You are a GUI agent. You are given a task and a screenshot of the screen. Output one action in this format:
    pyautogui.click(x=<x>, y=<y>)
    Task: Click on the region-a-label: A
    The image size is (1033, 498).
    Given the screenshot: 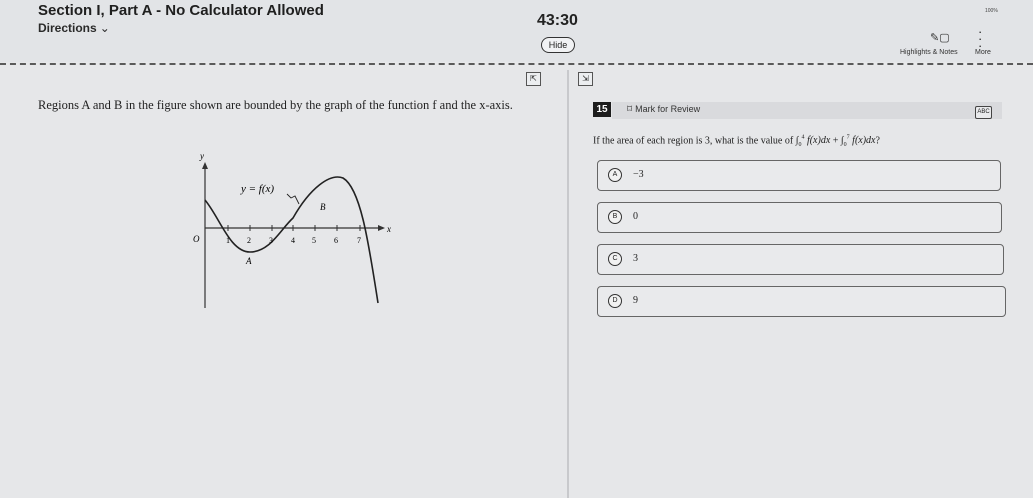 What is the action you would take?
    pyautogui.click(x=248, y=261)
    